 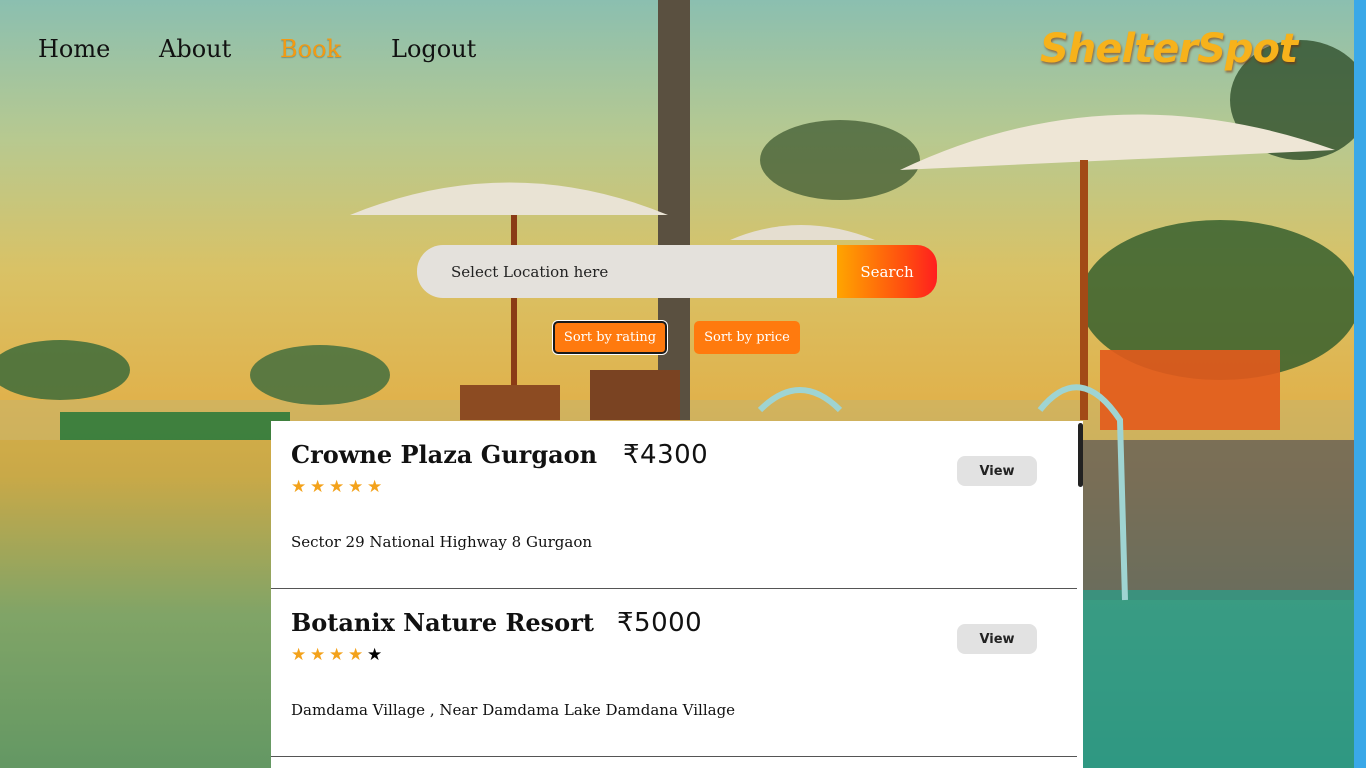 I want to click on search-bar: Search, so click(x=677, y=271).